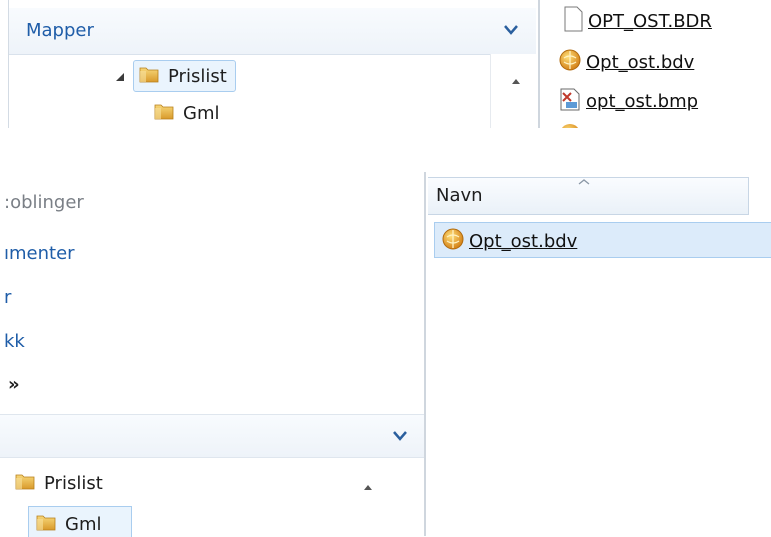 The height and width of the screenshot is (537, 771). What do you see at coordinates (7, 297) in the screenshot?
I see `nav-item-pictures: r` at bounding box center [7, 297].